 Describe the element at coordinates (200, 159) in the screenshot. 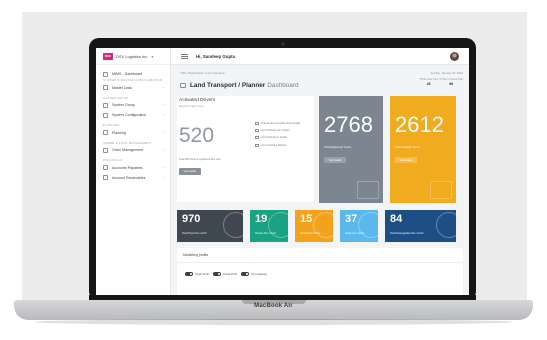

I see `driver-description: Total 384 drivers registered this year` at that location.